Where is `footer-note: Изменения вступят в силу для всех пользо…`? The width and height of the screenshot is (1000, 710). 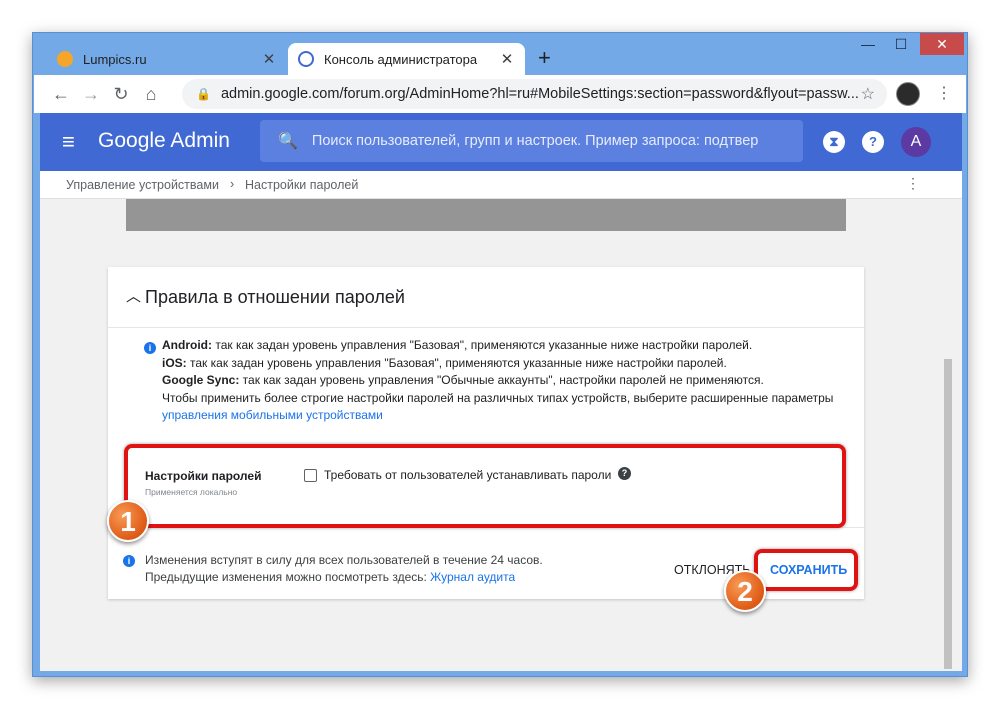
footer-note: Изменения вступят в силу для всех пользо… is located at coordinates (344, 560).